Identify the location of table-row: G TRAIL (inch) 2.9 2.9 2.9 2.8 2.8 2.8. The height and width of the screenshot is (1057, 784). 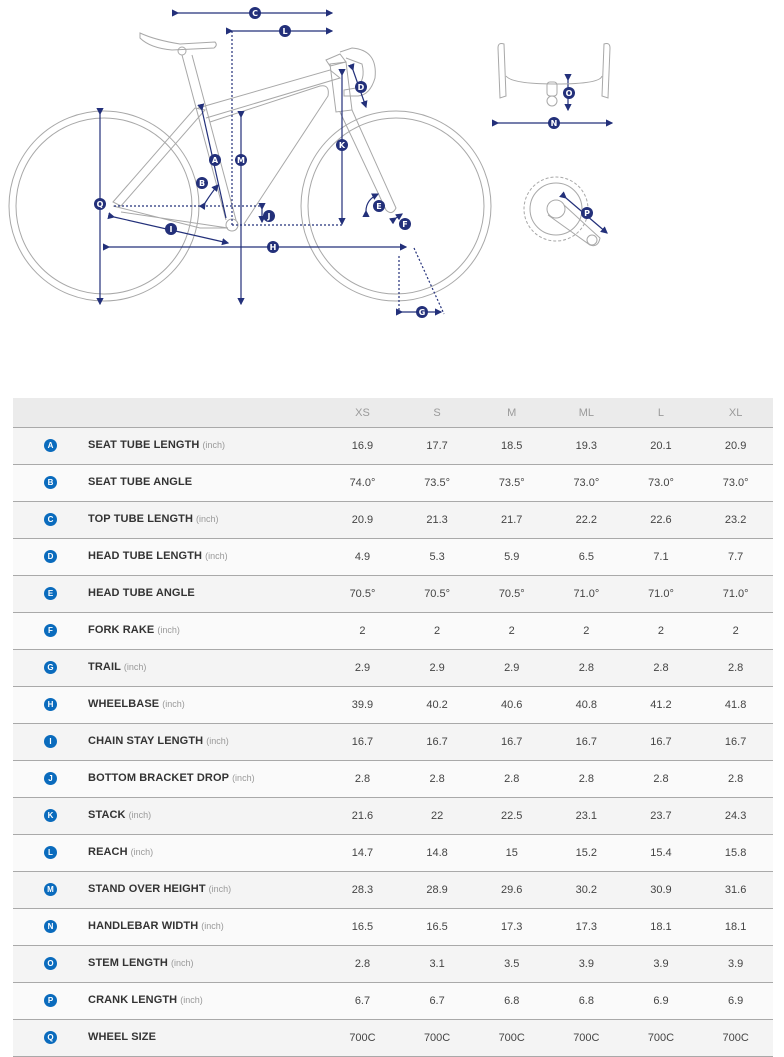
(393, 668).